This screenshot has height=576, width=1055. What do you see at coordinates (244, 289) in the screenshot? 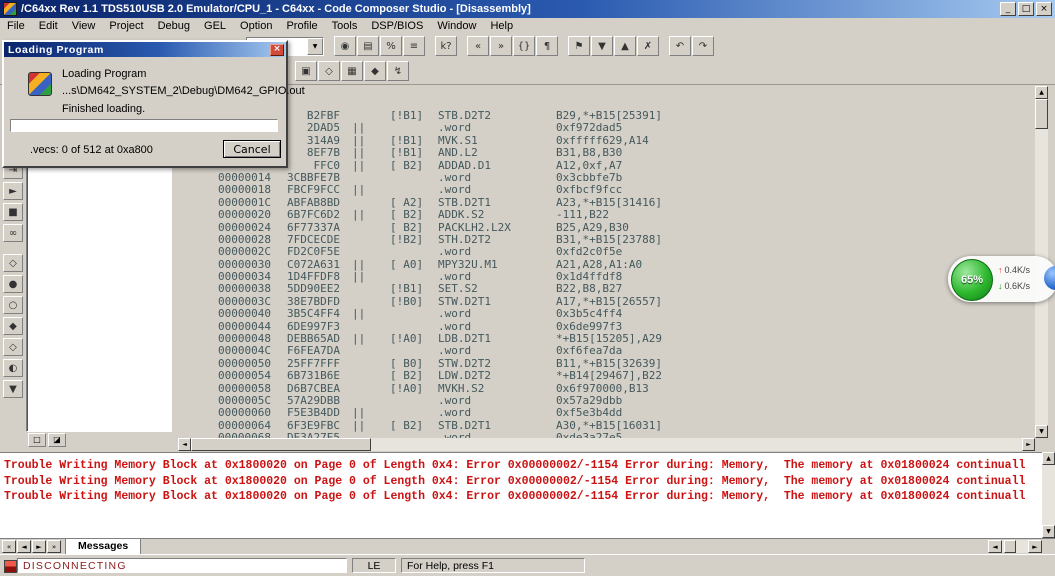
I see `address-cell: 00000038` at bounding box center [244, 289].